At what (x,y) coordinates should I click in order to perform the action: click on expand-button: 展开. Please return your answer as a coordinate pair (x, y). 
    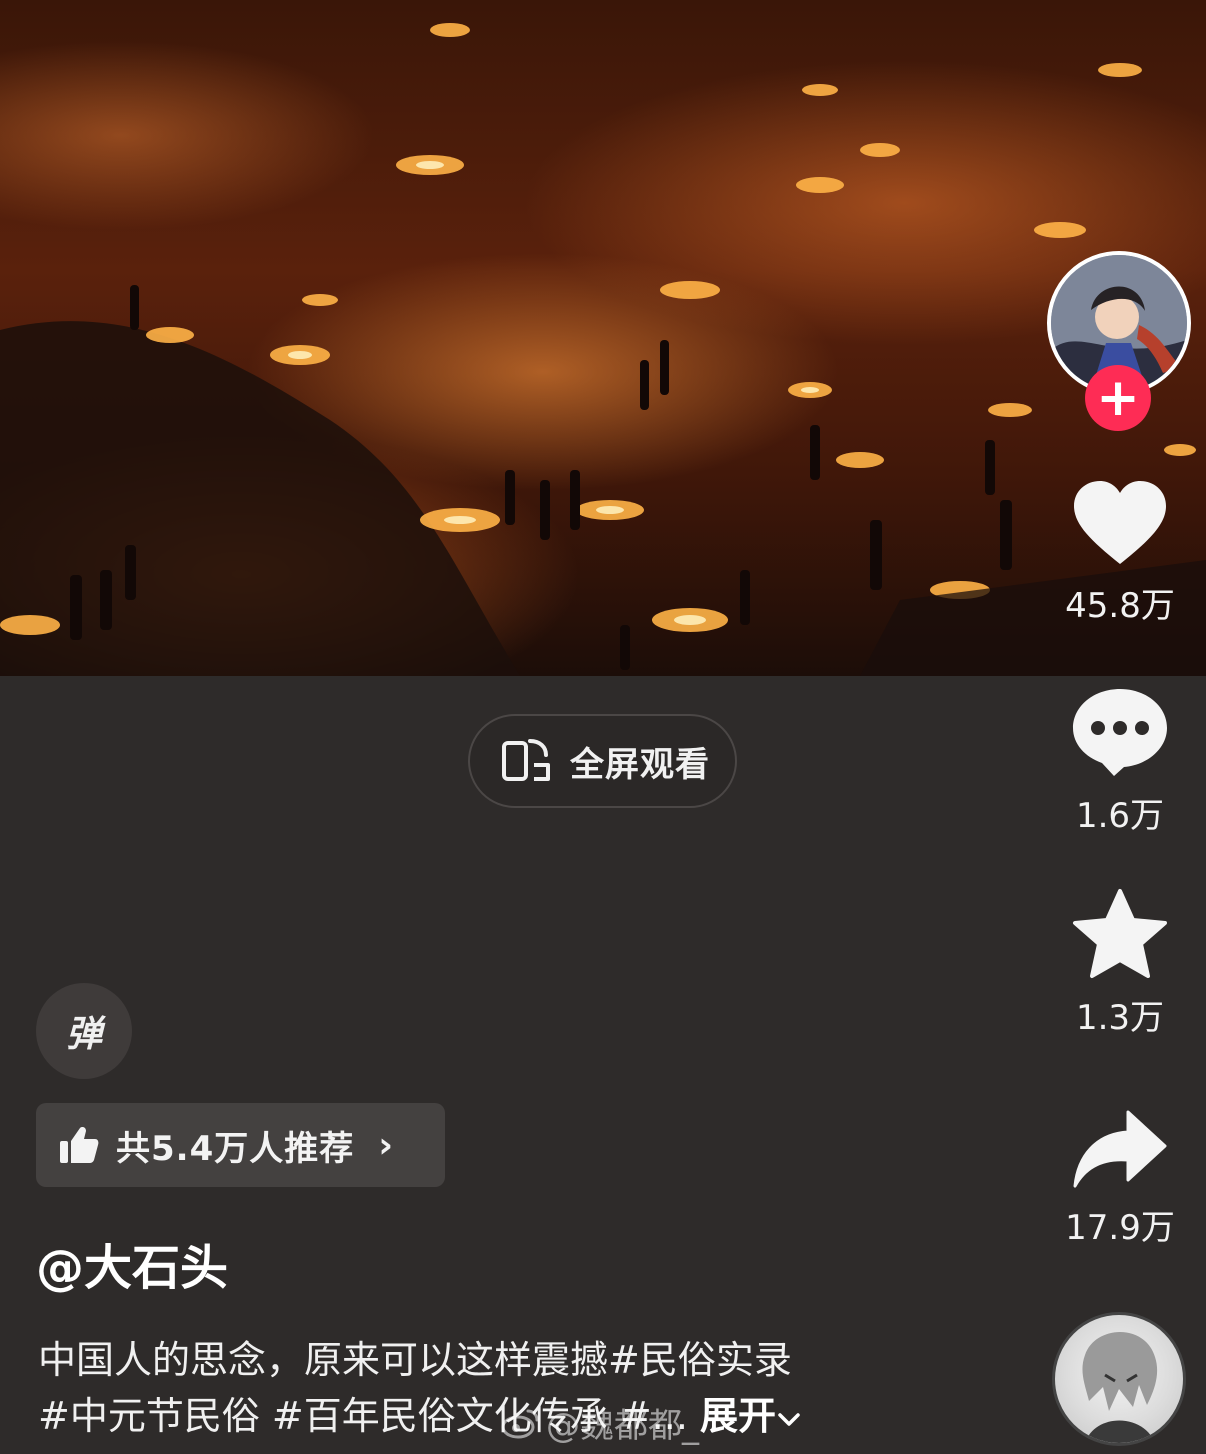
    Looking at the image, I should click on (751, 1416).